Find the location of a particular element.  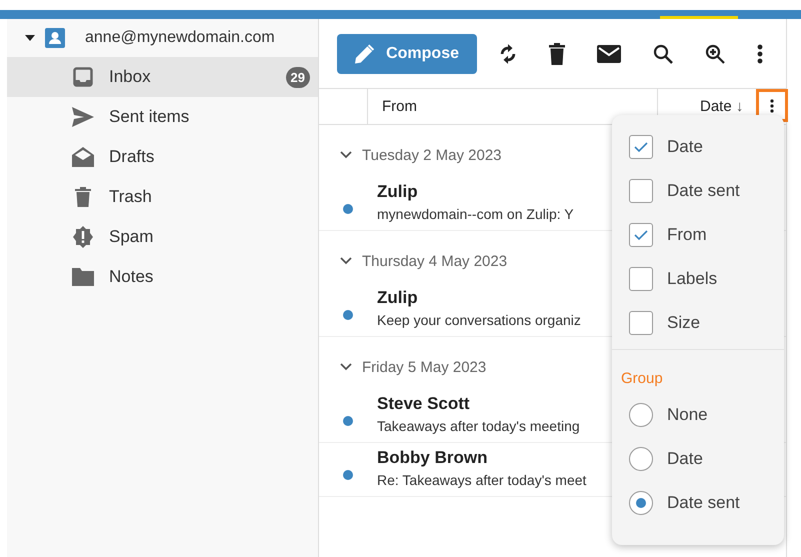

message-subject: mynewdomain--com on Zulip: Y is located at coordinates (475, 214).